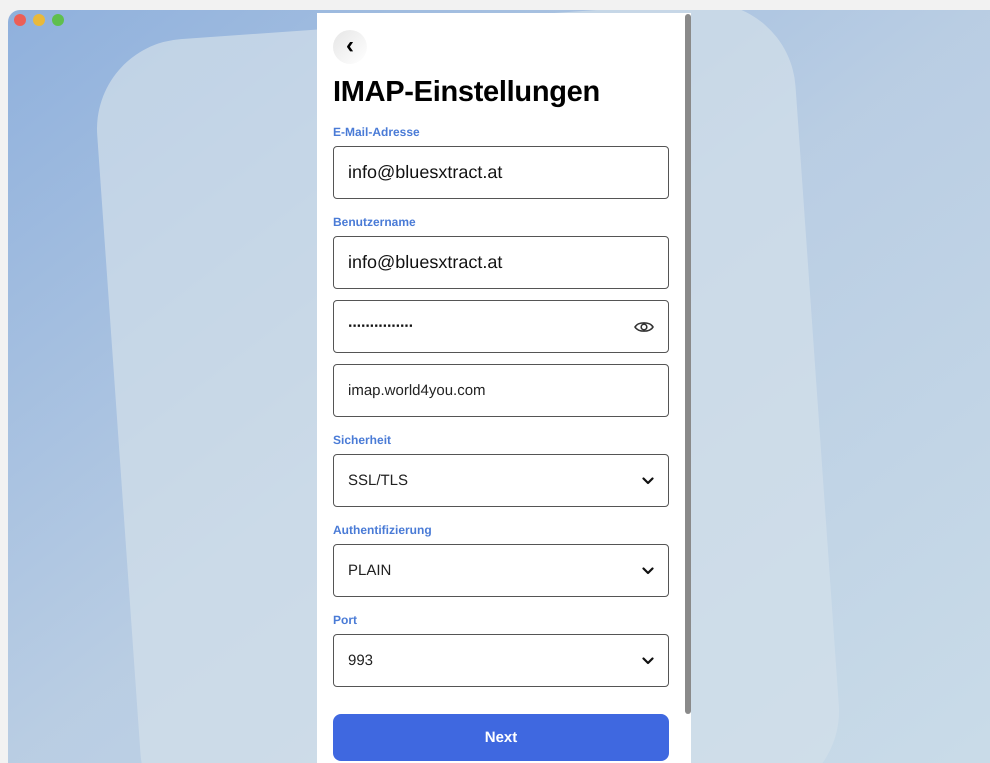 This screenshot has height=763, width=990. I want to click on password-field: ···············, so click(501, 327).